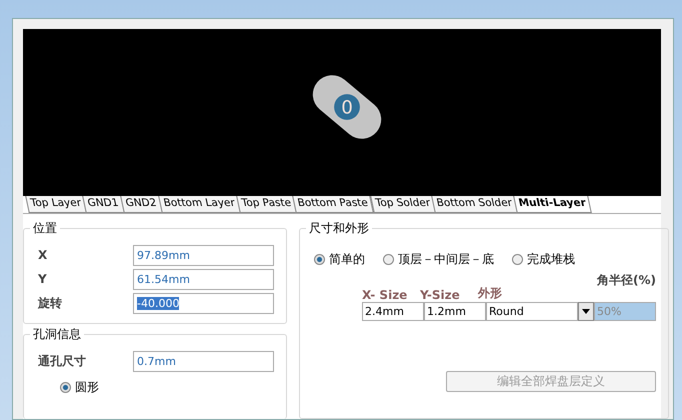 The height and width of the screenshot is (420, 682). I want to click on group-title: 位置, so click(45, 228).